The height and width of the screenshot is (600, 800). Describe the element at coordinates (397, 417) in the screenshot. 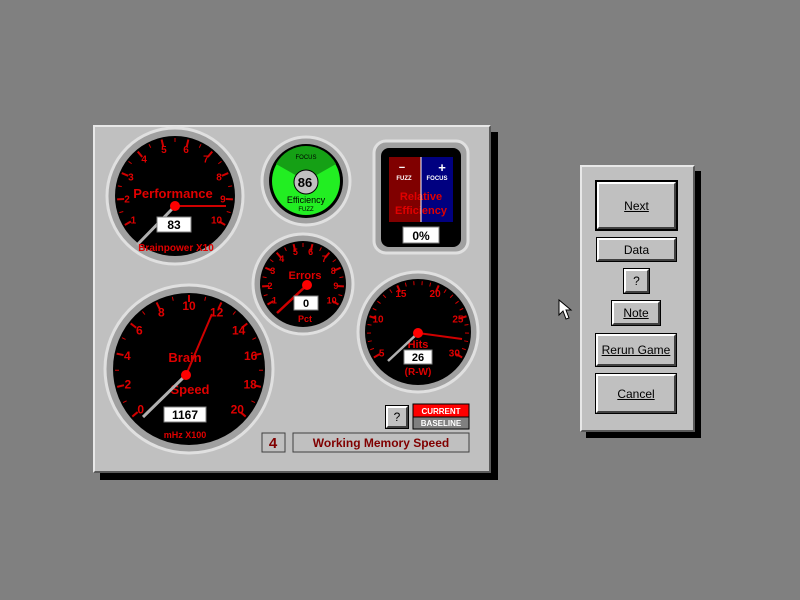

I see `gauge-help-button: ?` at that location.